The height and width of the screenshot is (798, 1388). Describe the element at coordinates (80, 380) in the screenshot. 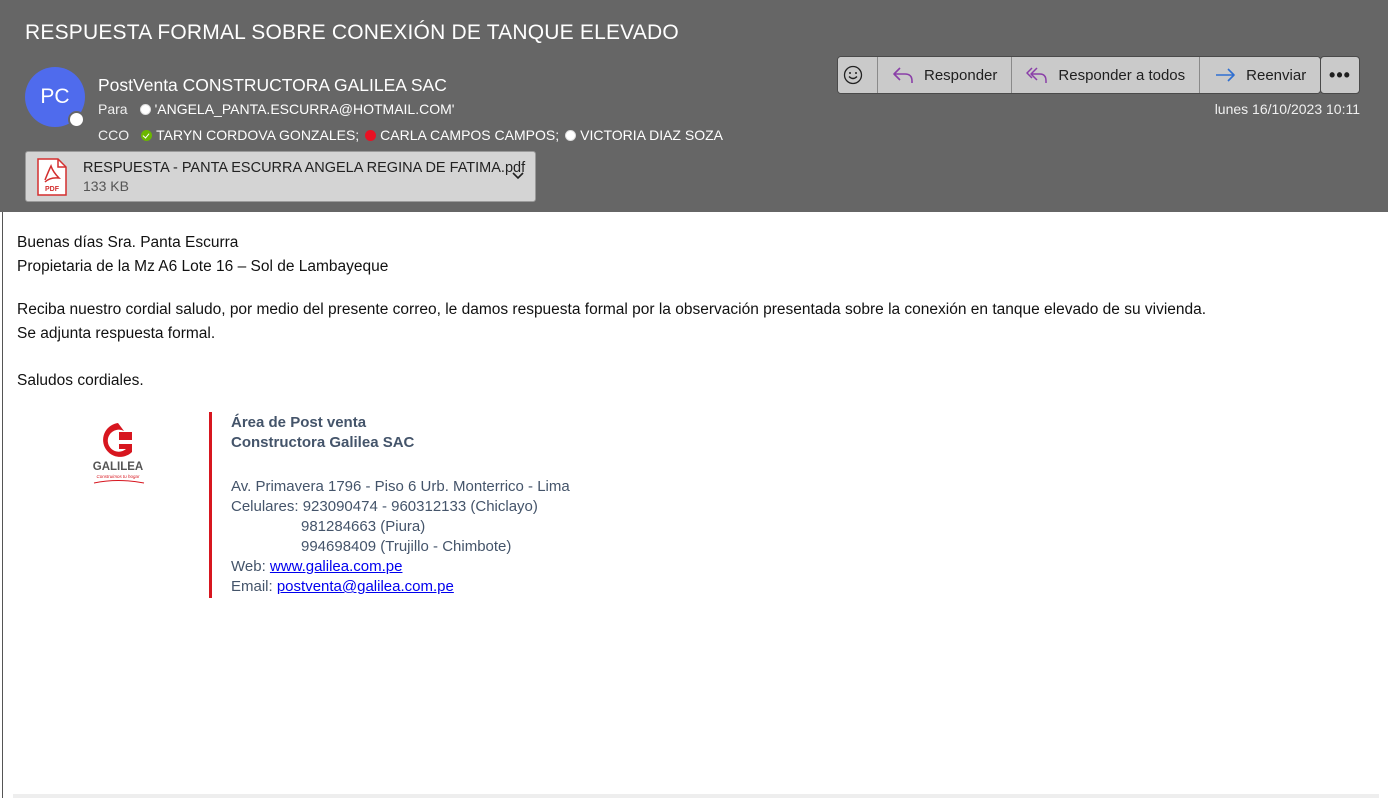

I see `body-closing: Saludos cordiales.` at that location.